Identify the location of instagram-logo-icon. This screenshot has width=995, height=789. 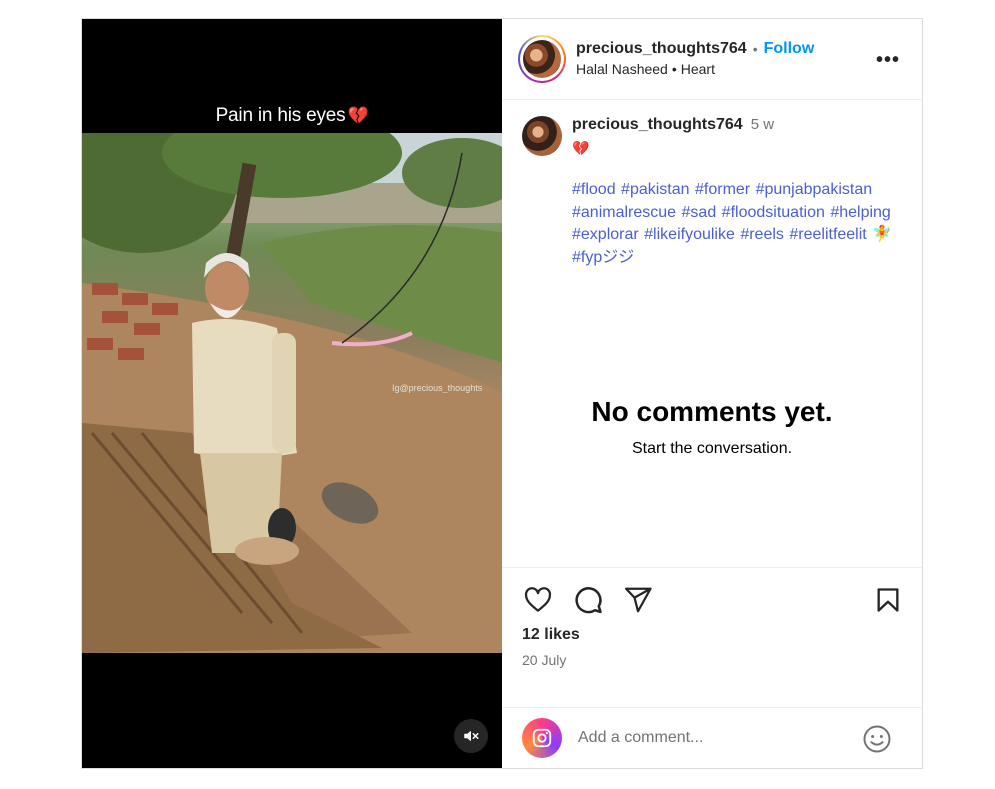
(542, 738).